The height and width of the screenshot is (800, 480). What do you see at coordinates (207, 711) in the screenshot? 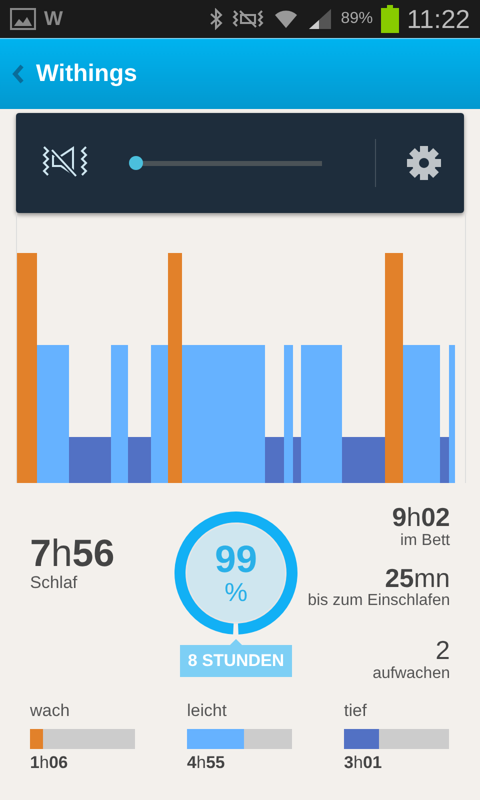
I see `phase-label: leicht` at bounding box center [207, 711].